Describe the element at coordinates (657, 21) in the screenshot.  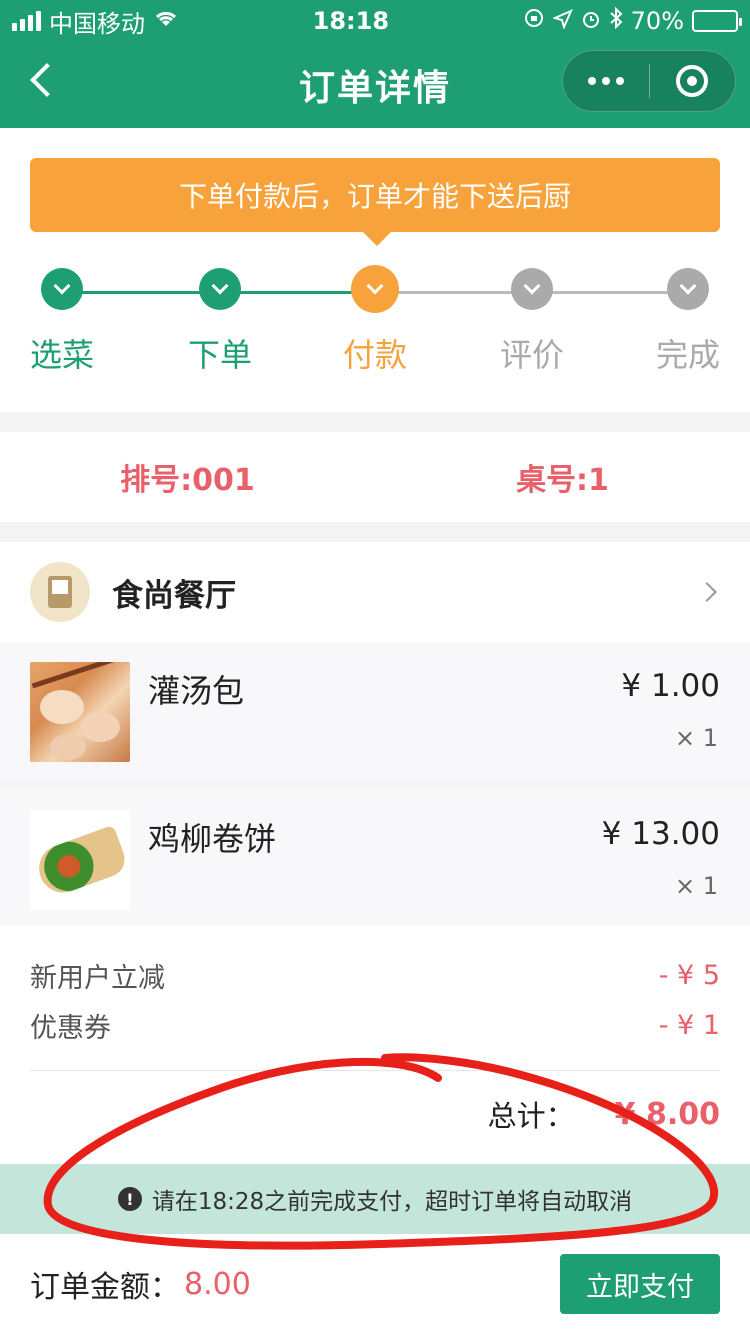
I see `battery-percent: 70%` at that location.